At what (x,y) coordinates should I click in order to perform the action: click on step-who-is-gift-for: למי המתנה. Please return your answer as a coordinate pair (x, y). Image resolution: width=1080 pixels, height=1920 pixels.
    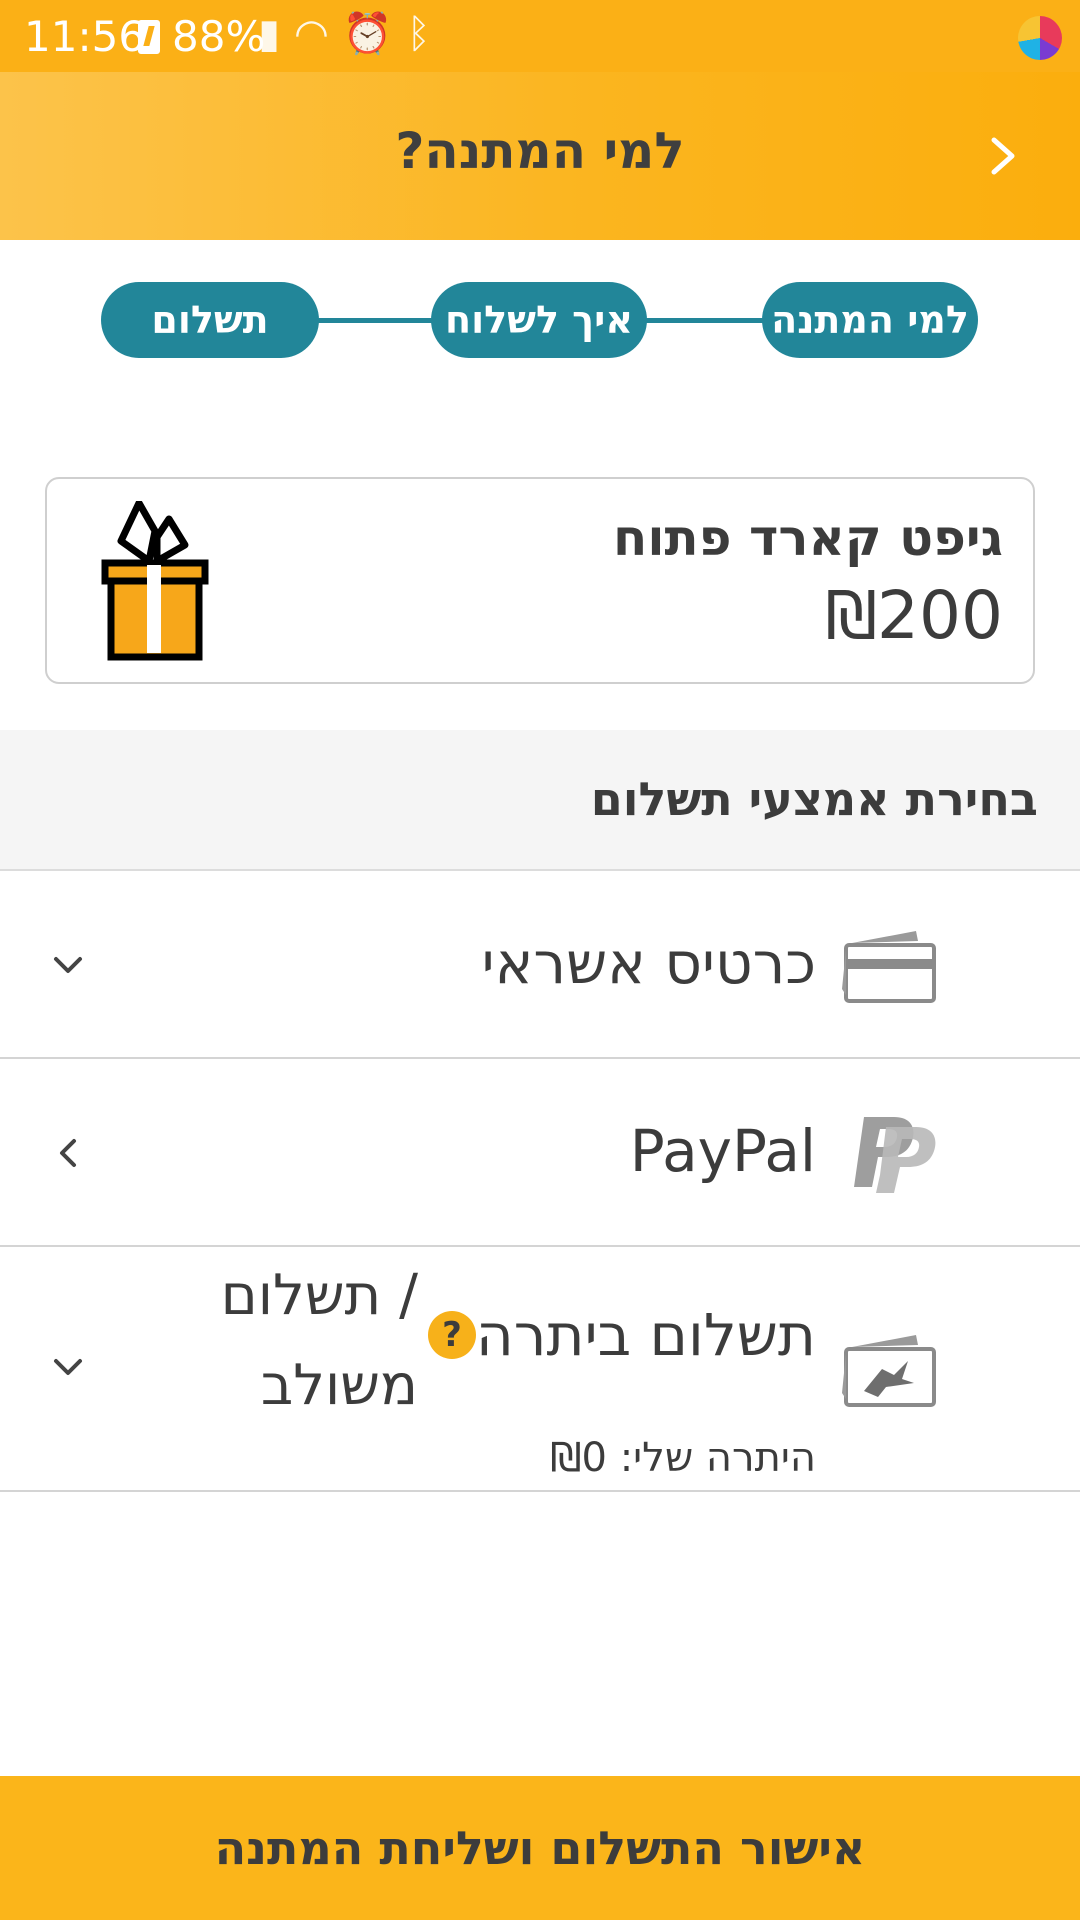
    Looking at the image, I should click on (870, 320).